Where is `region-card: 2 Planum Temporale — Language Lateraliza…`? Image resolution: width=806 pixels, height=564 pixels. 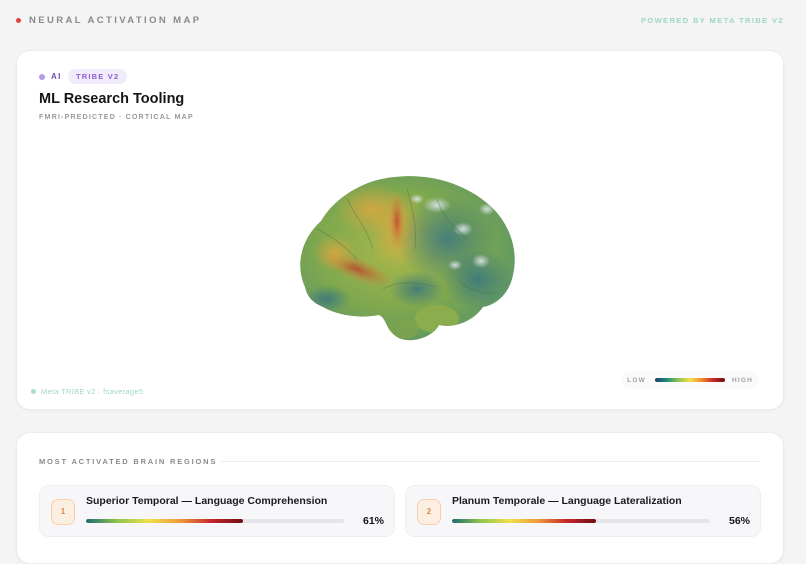 region-card: 2 Planum Temporale — Language Lateraliza… is located at coordinates (583, 511).